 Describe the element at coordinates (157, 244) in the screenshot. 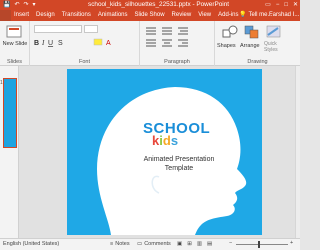

I see `comments-label: Comments` at that location.